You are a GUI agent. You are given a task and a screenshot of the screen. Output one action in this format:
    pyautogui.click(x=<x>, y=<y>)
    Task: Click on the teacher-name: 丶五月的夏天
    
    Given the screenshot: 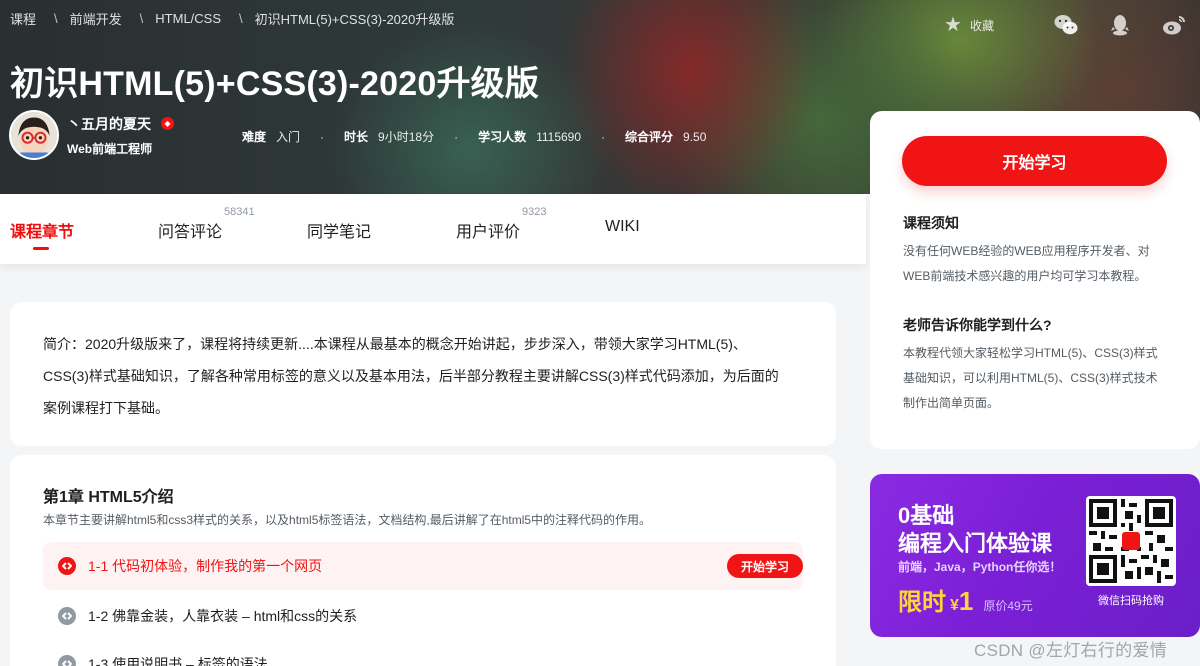 What is the action you would take?
    pyautogui.click(x=109, y=124)
    